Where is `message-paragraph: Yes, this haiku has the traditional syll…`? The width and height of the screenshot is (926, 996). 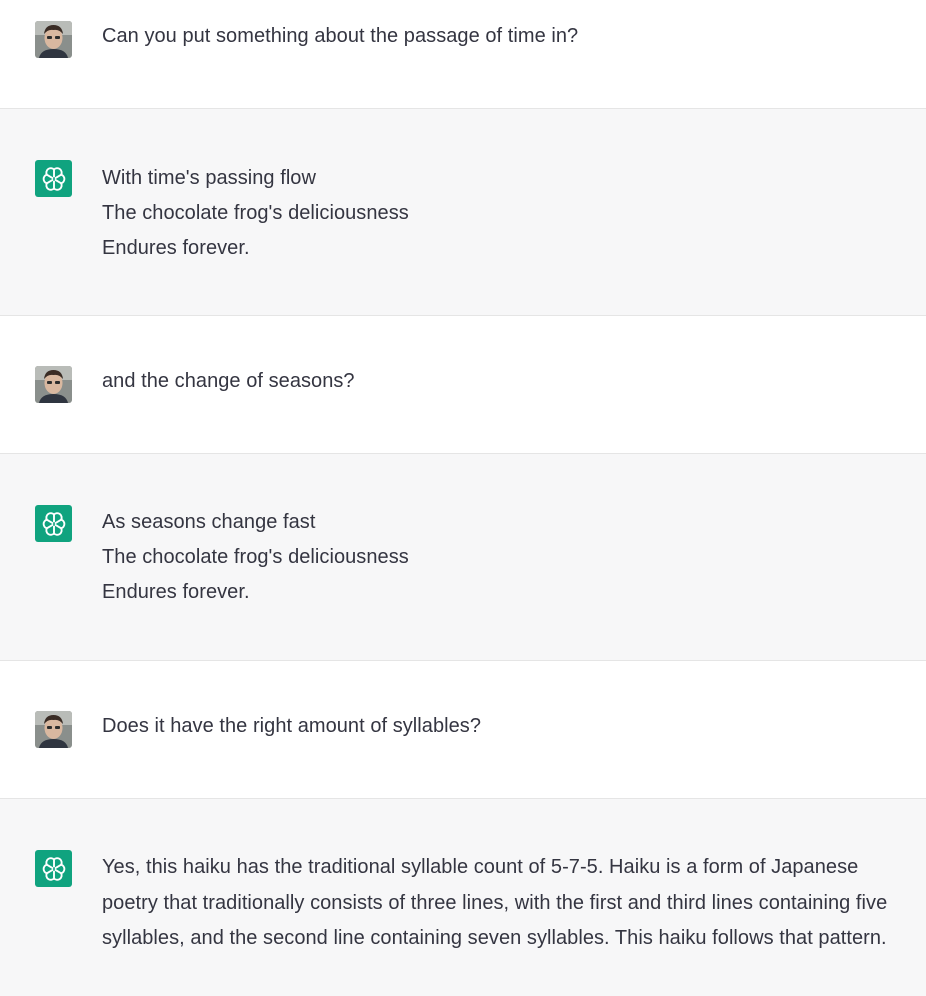
message-paragraph: Yes, this haiku has the traditional syll… is located at coordinates (495, 902).